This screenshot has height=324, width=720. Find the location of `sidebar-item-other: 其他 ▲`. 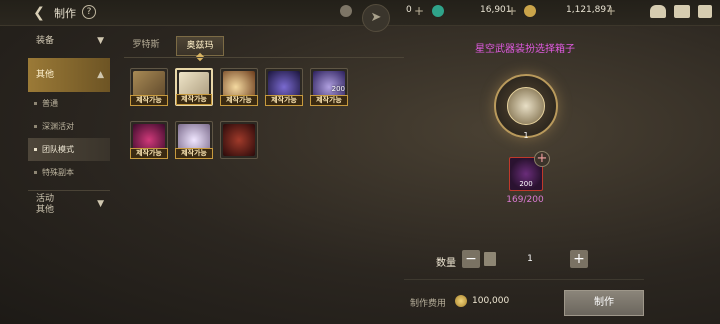

sidebar-item-other: 其他 ▲ is located at coordinates (69, 75).